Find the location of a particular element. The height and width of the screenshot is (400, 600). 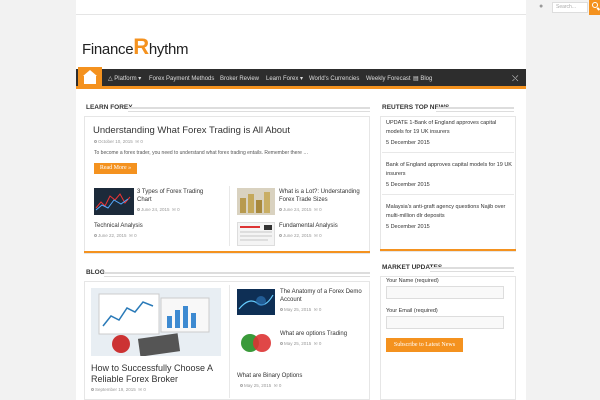

twitter-icon: ● is located at coordinates (543, 6).